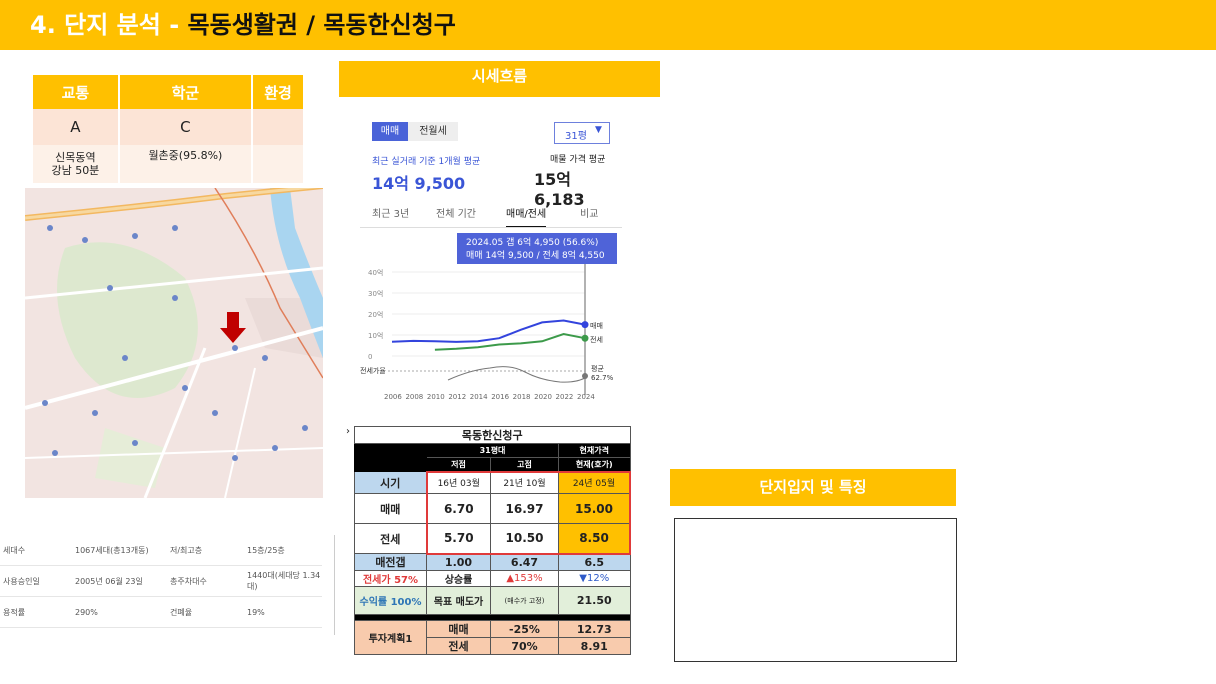 The width and height of the screenshot is (1216, 684). What do you see at coordinates (491, 227) in the screenshot?
I see `tab-divider` at bounding box center [491, 227].